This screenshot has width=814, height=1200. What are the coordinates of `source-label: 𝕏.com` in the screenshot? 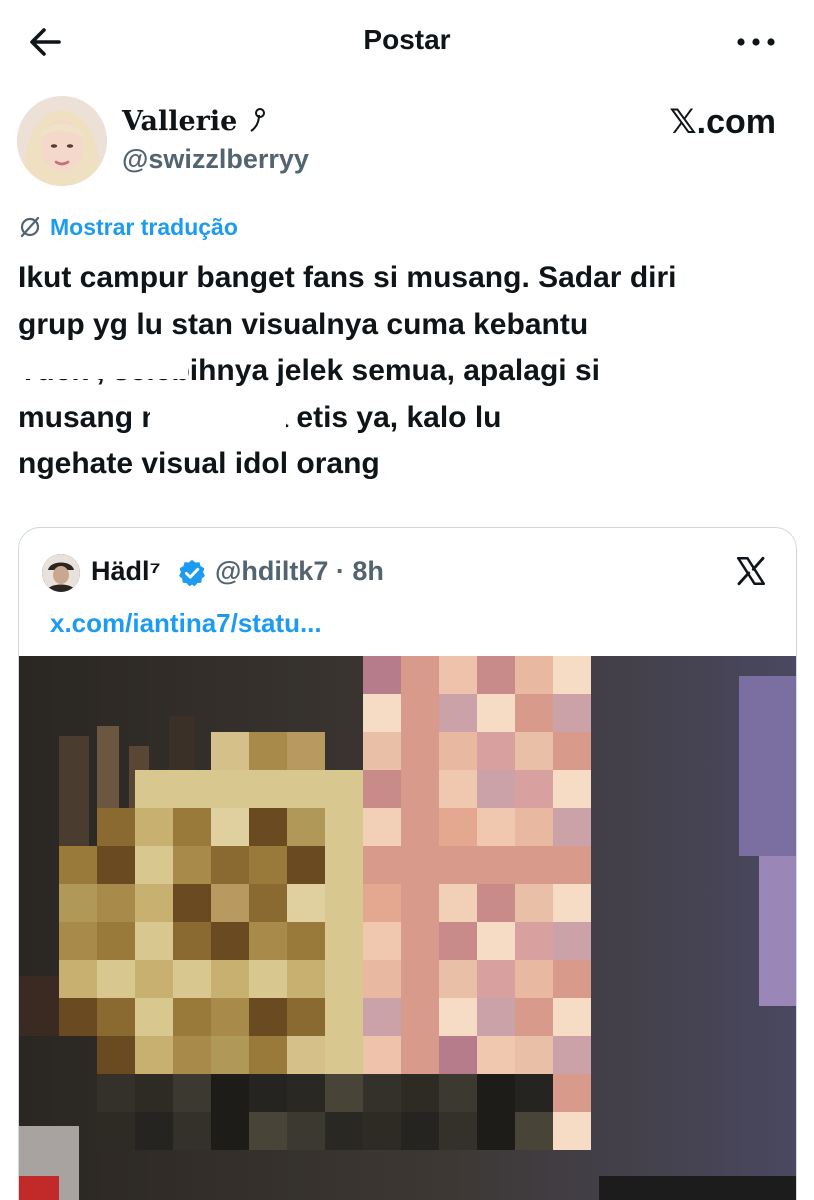 It's located at (722, 122).